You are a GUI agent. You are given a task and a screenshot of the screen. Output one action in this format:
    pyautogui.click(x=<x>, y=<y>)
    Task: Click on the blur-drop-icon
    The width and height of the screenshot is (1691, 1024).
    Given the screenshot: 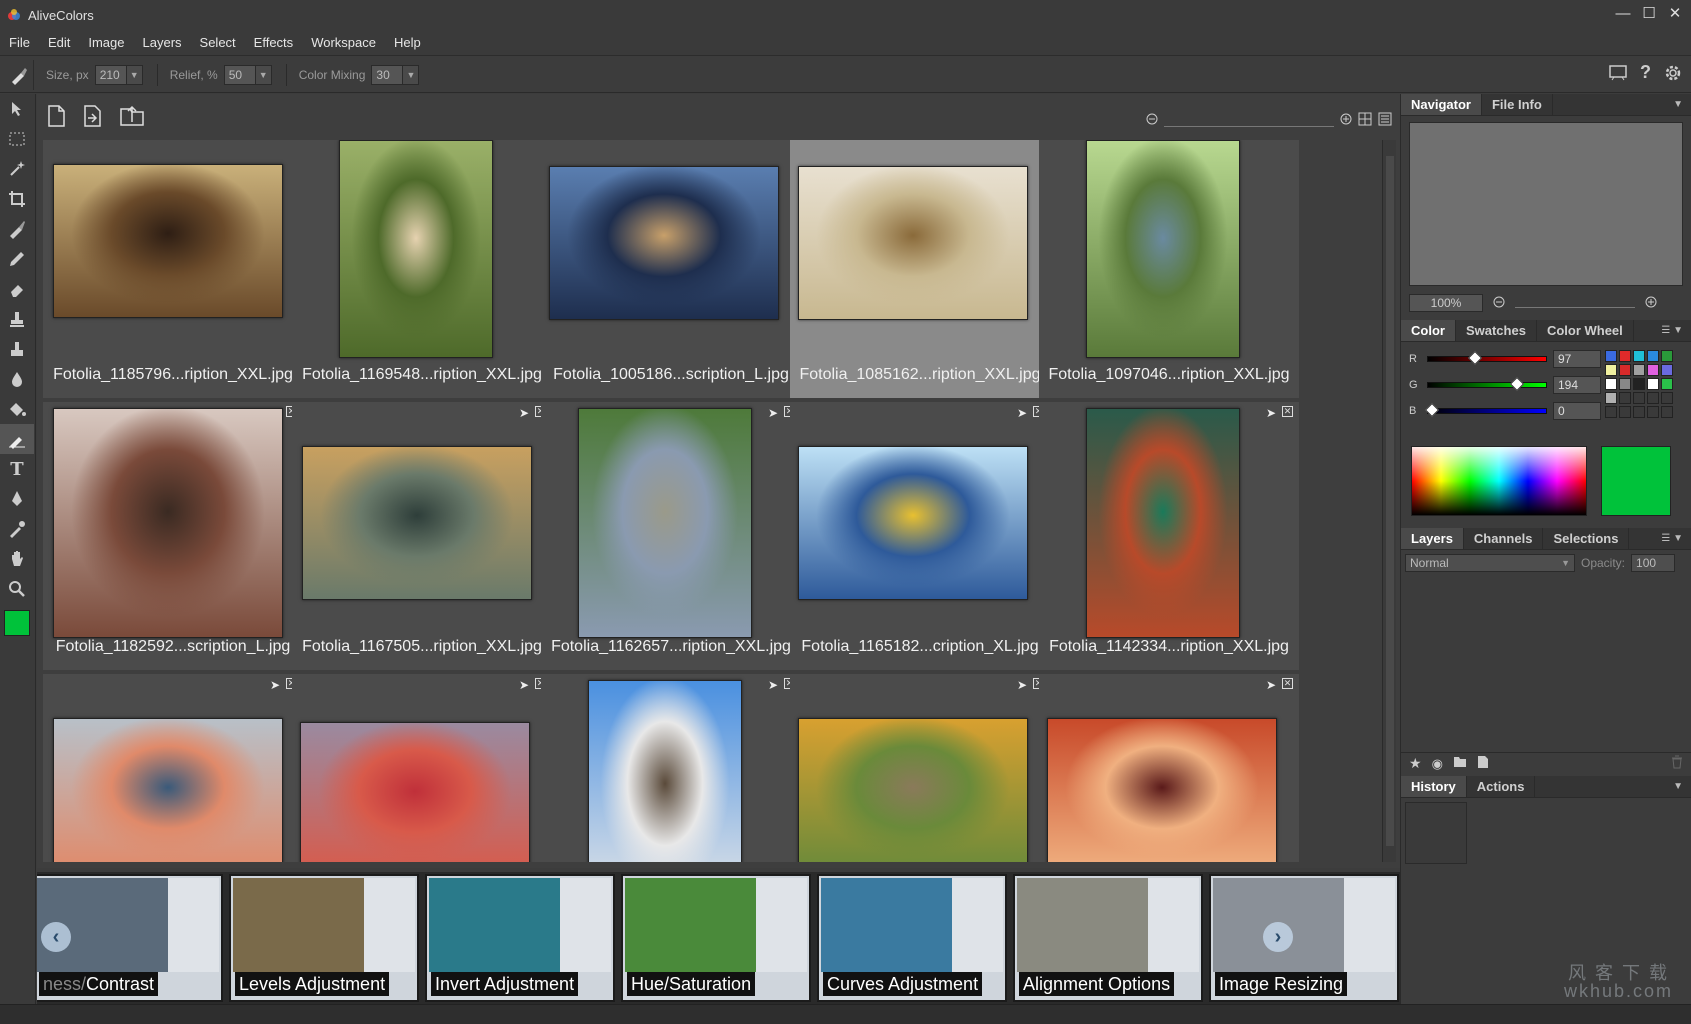 What is the action you would take?
    pyautogui.click(x=17, y=379)
    